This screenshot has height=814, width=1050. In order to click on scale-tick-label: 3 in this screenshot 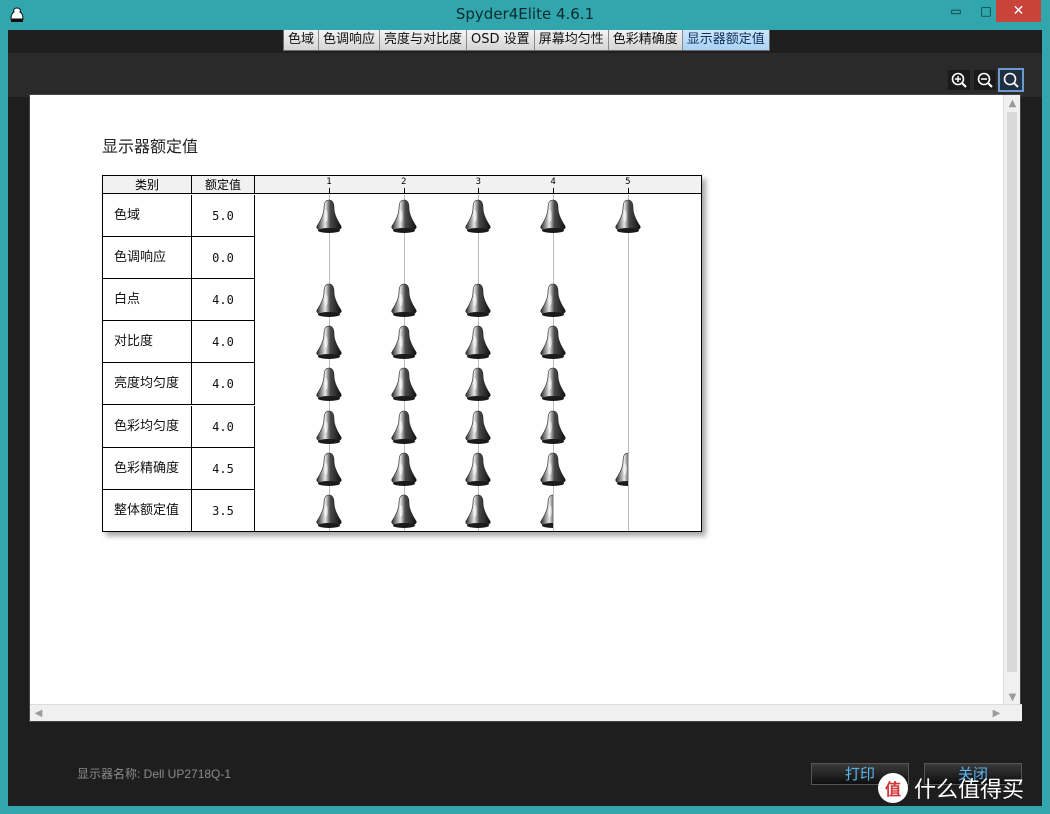, I will do `click(478, 182)`.